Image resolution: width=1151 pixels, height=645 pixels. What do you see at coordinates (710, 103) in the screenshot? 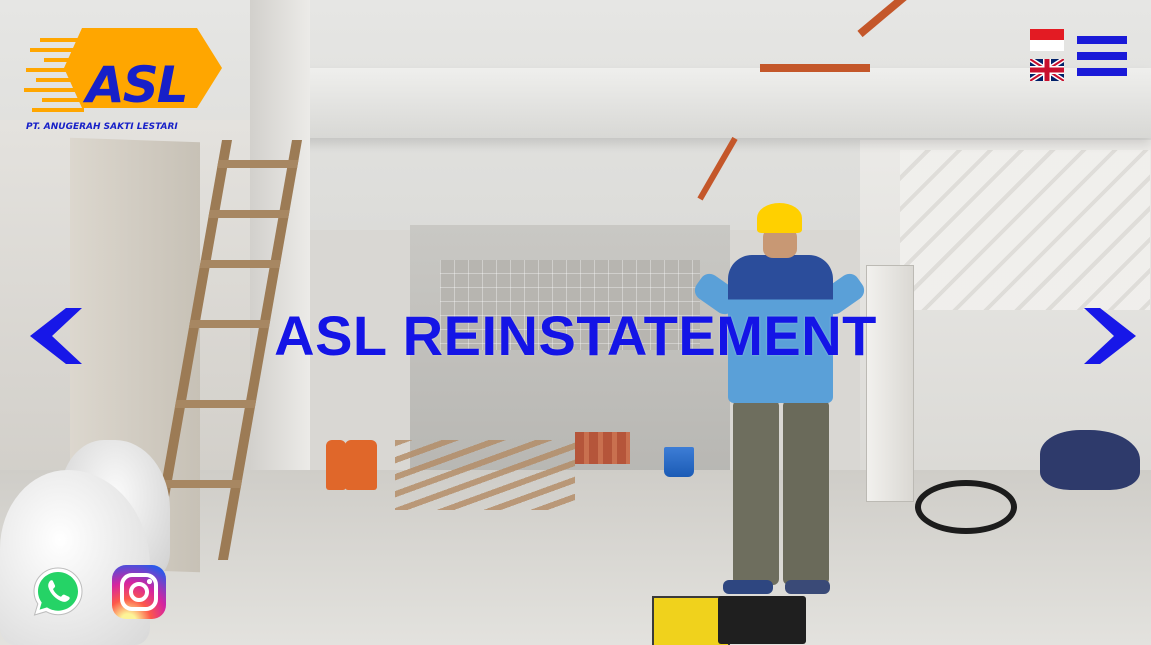
I see `ceiling-beam` at bounding box center [710, 103].